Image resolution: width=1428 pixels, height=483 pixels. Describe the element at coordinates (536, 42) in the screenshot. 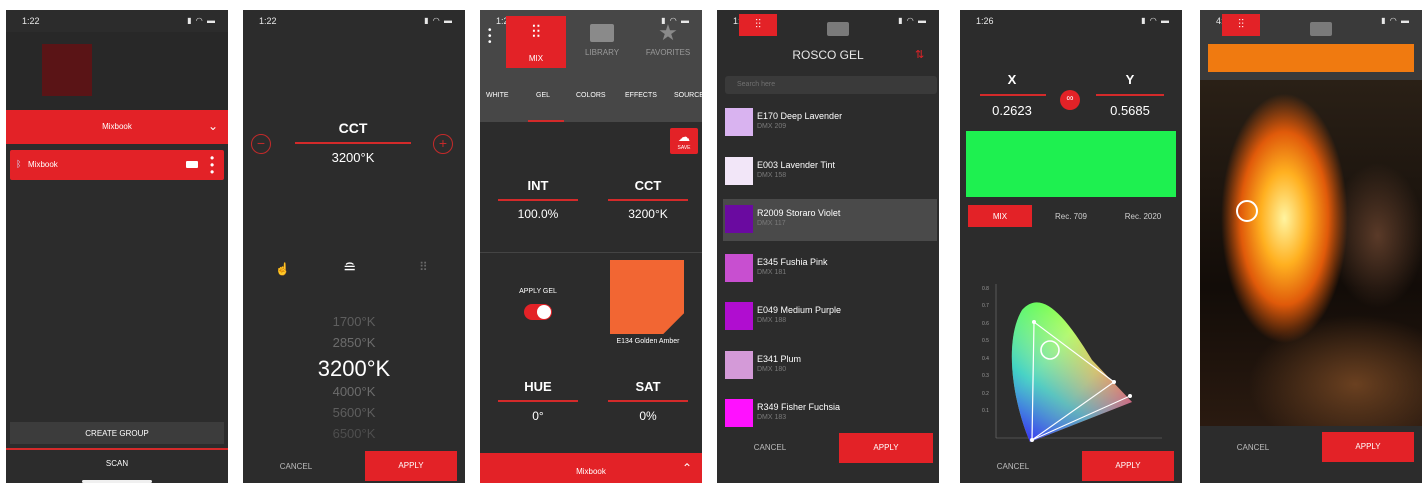

I see `tab-mix: ⫶⫶ MIX` at that location.